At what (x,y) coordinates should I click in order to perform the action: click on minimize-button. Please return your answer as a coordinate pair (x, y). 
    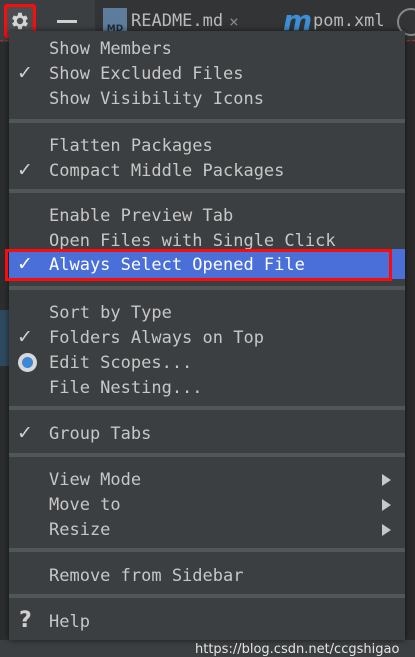
    Looking at the image, I should click on (67, 21).